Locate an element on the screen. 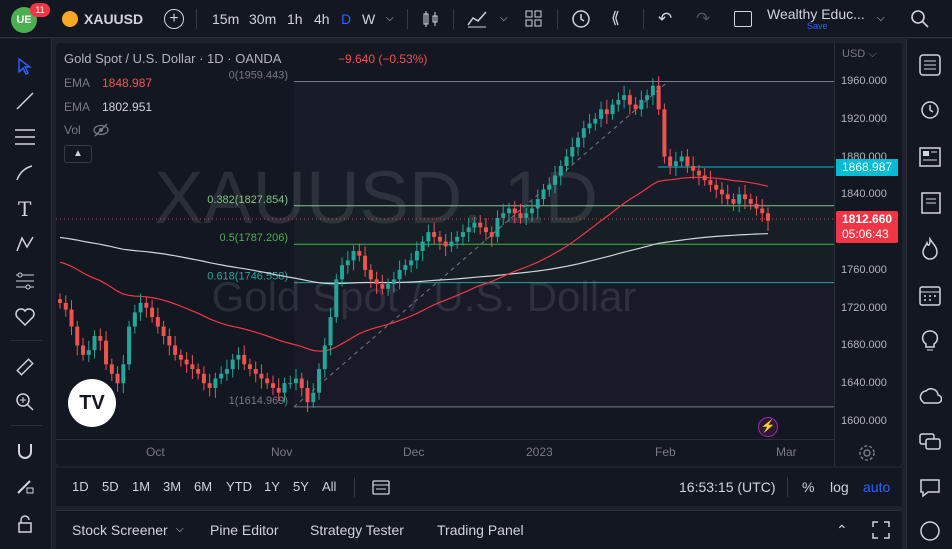  tab-trading-panel: Trading Panel is located at coordinates (480, 530).